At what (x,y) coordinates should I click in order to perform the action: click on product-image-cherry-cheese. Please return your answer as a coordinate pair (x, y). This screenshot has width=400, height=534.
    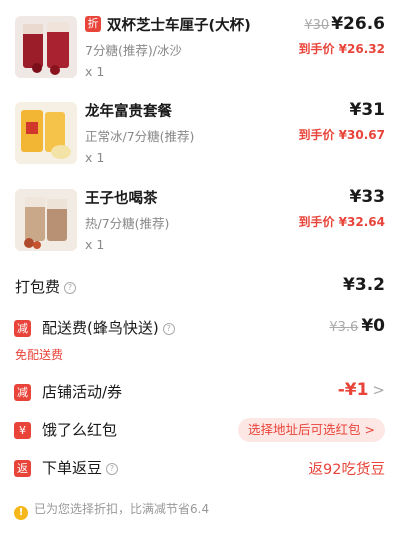
    Looking at the image, I should click on (46, 47).